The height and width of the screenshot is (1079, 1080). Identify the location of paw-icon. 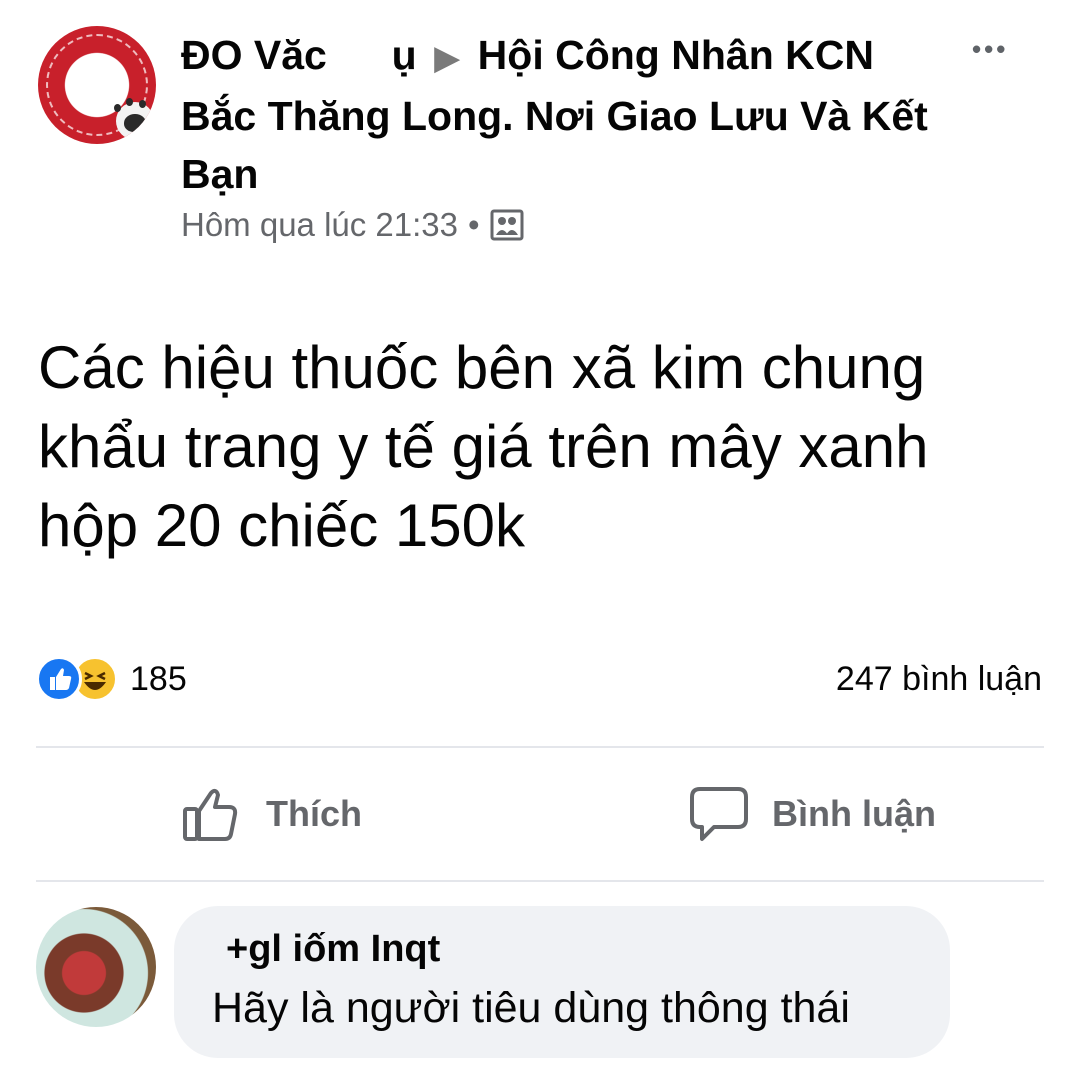
(135, 121).